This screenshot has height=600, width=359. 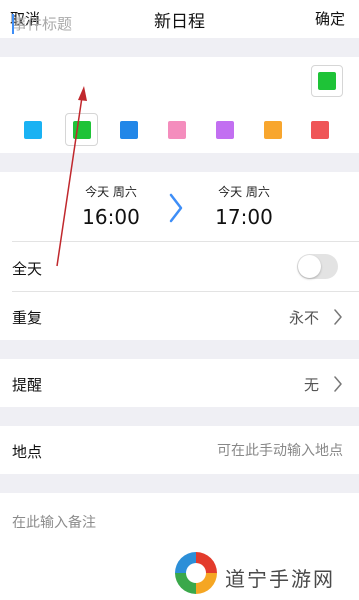 What do you see at coordinates (309, 266) in the screenshot?
I see `toggle-knob` at bounding box center [309, 266].